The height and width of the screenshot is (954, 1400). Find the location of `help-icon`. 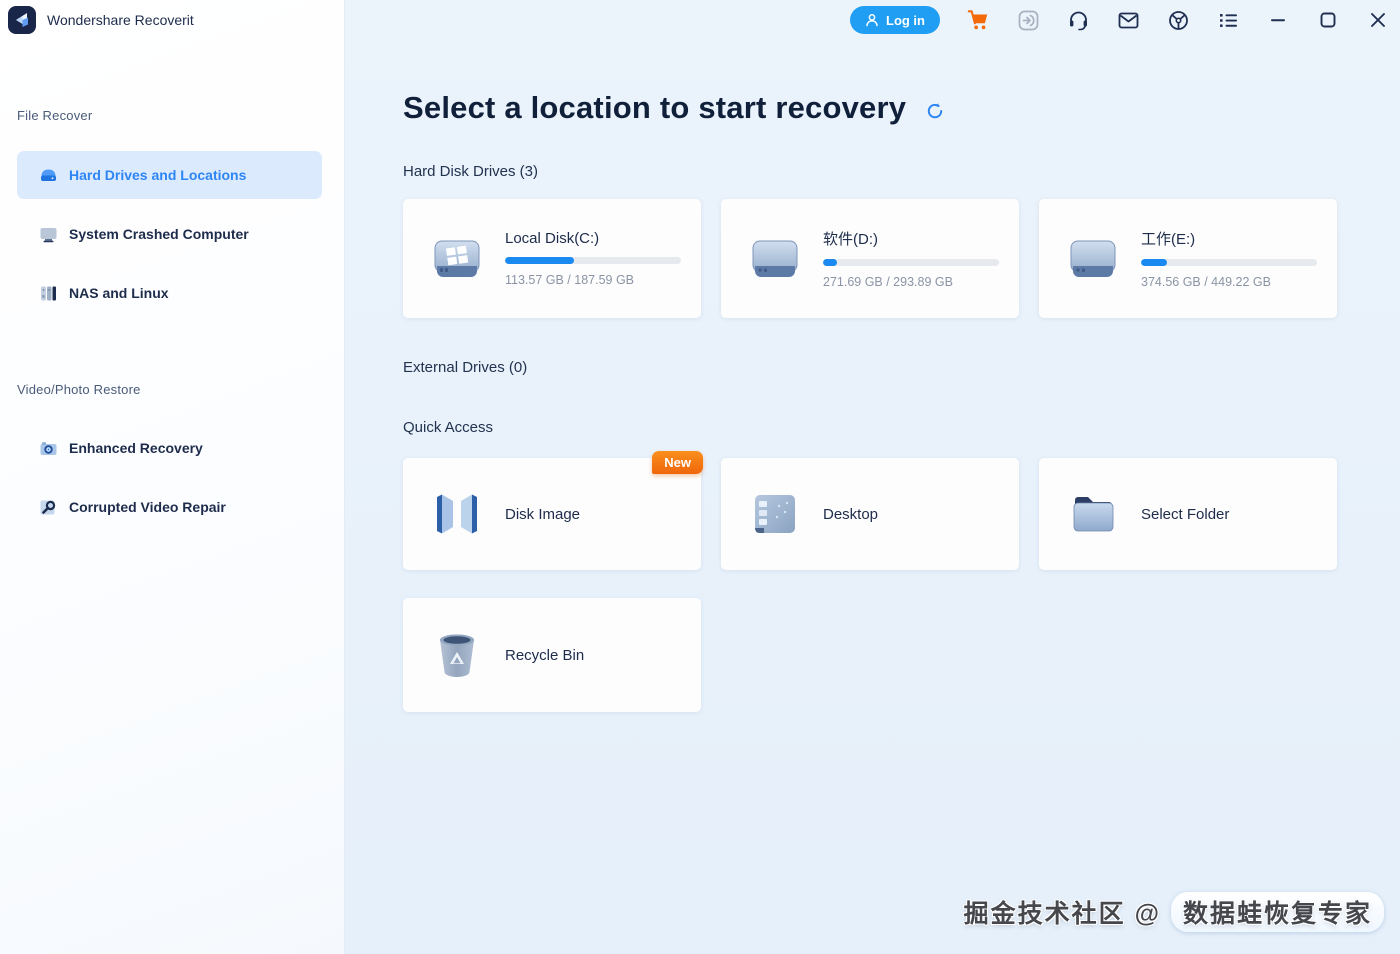

help-icon is located at coordinates (1178, 20).